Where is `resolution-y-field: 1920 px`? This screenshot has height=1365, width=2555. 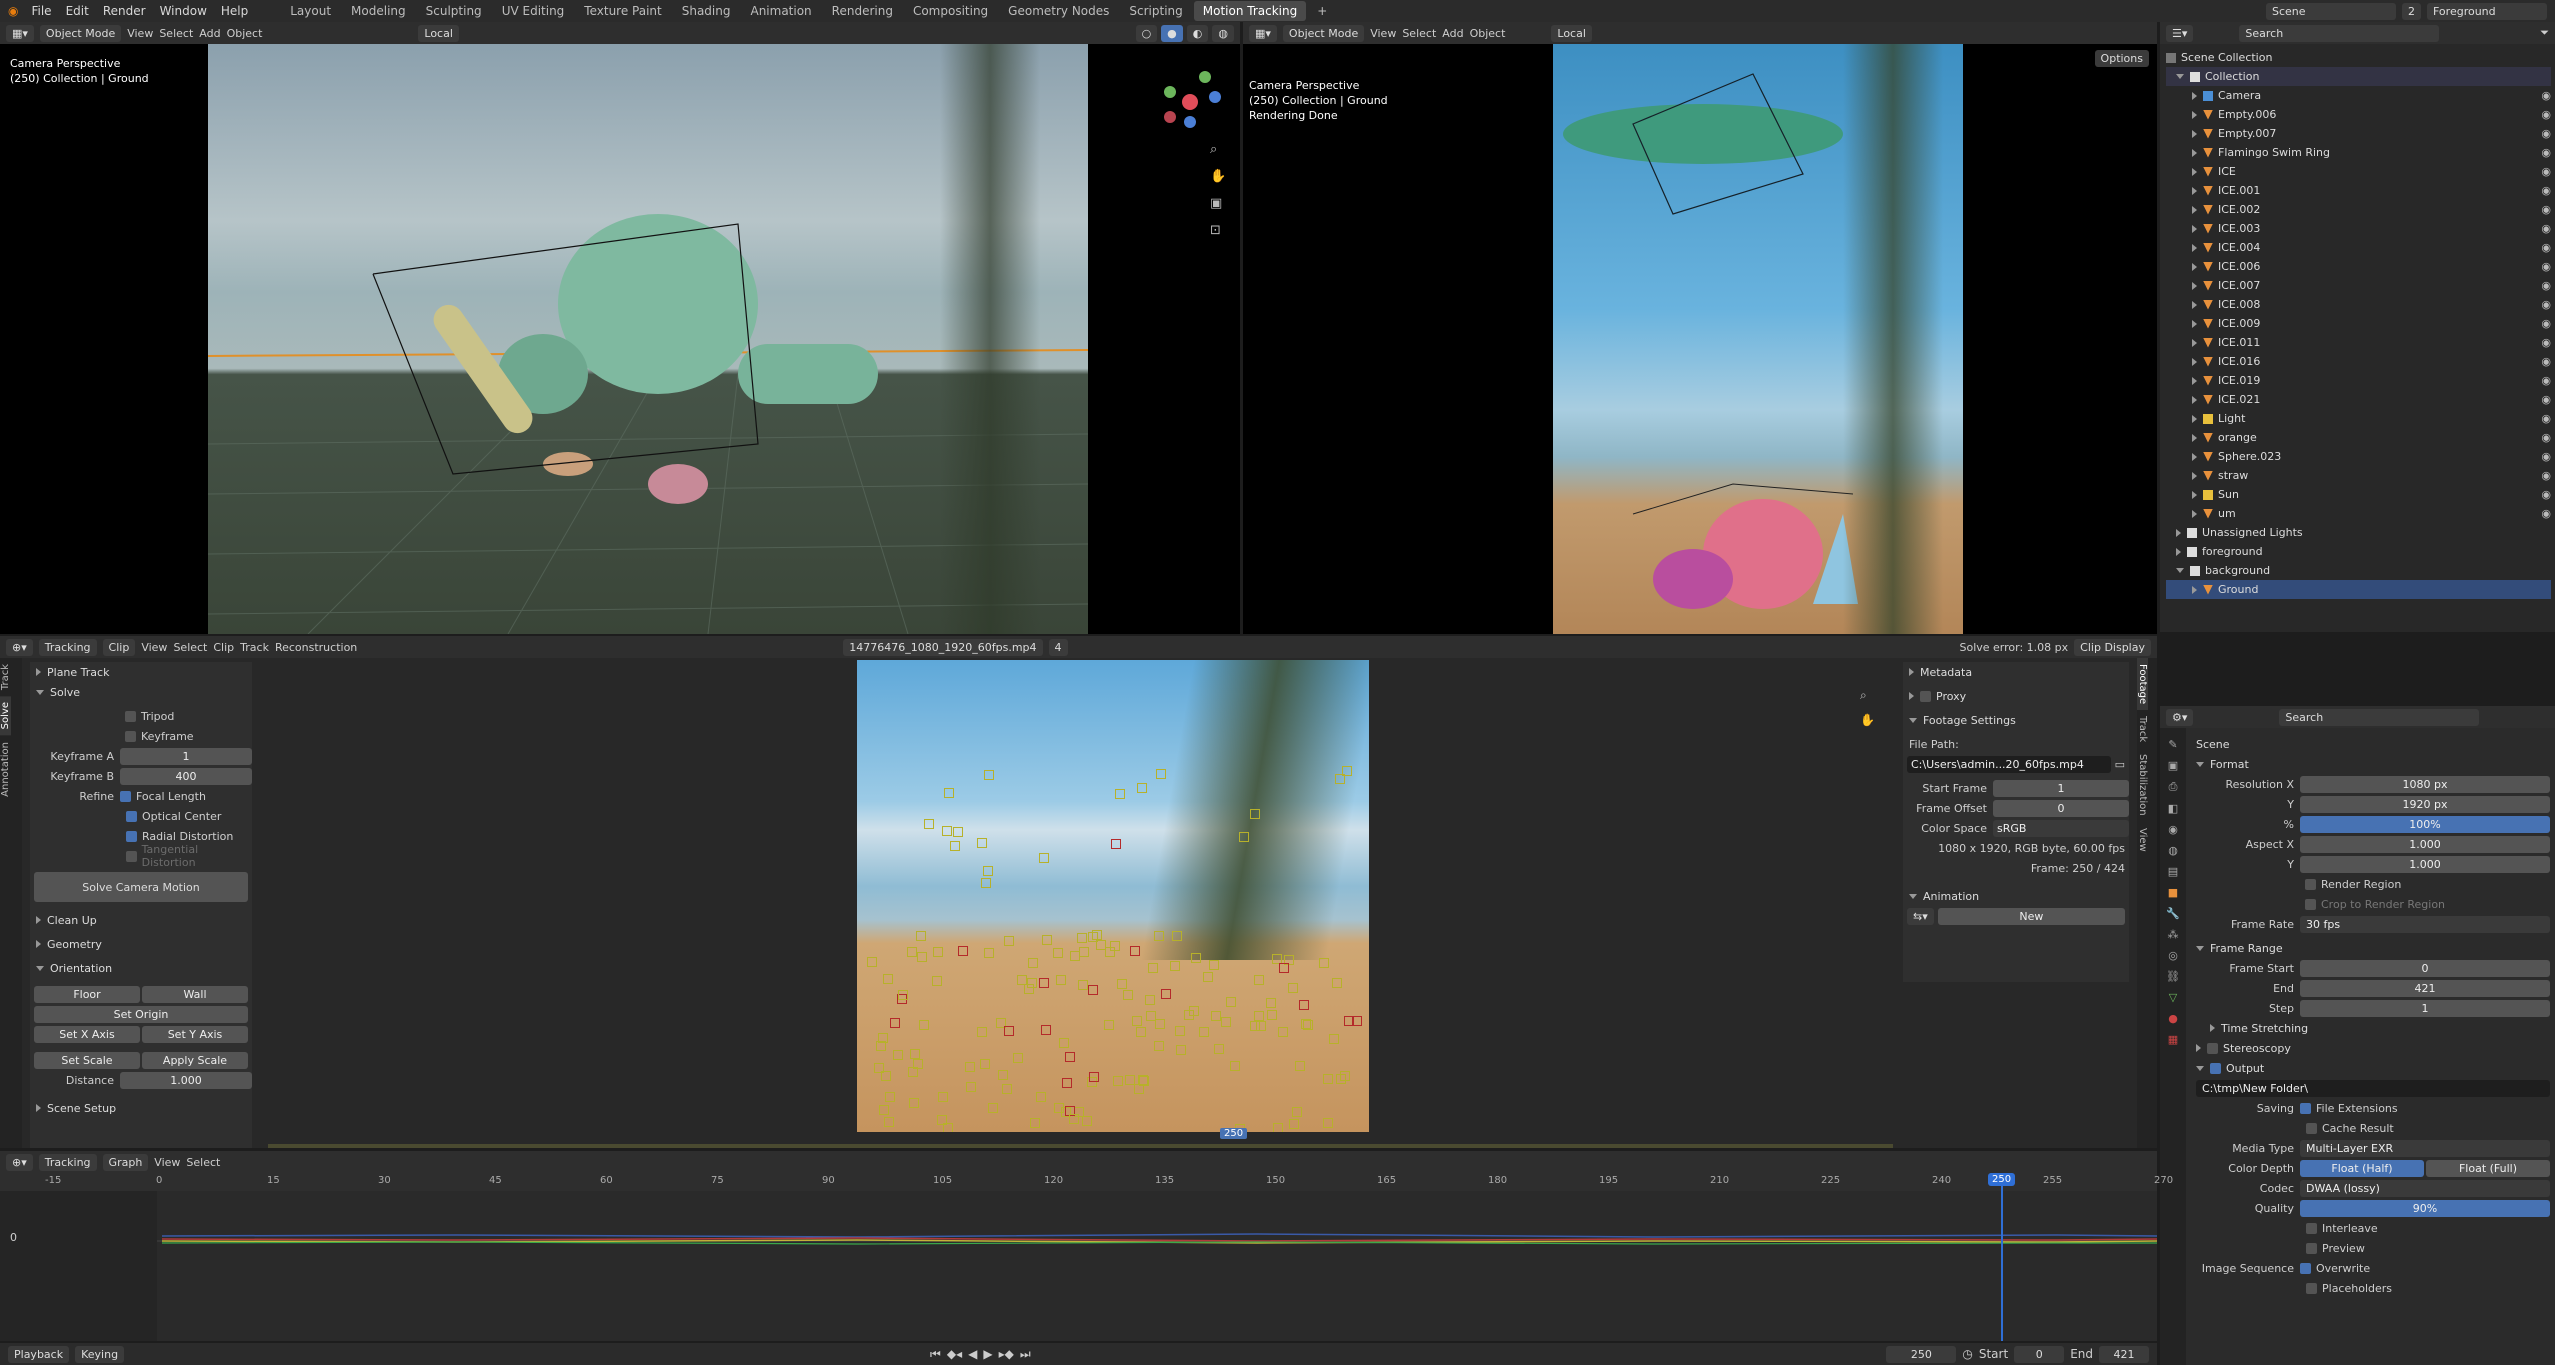 resolution-y-field: 1920 px is located at coordinates (2425, 804).